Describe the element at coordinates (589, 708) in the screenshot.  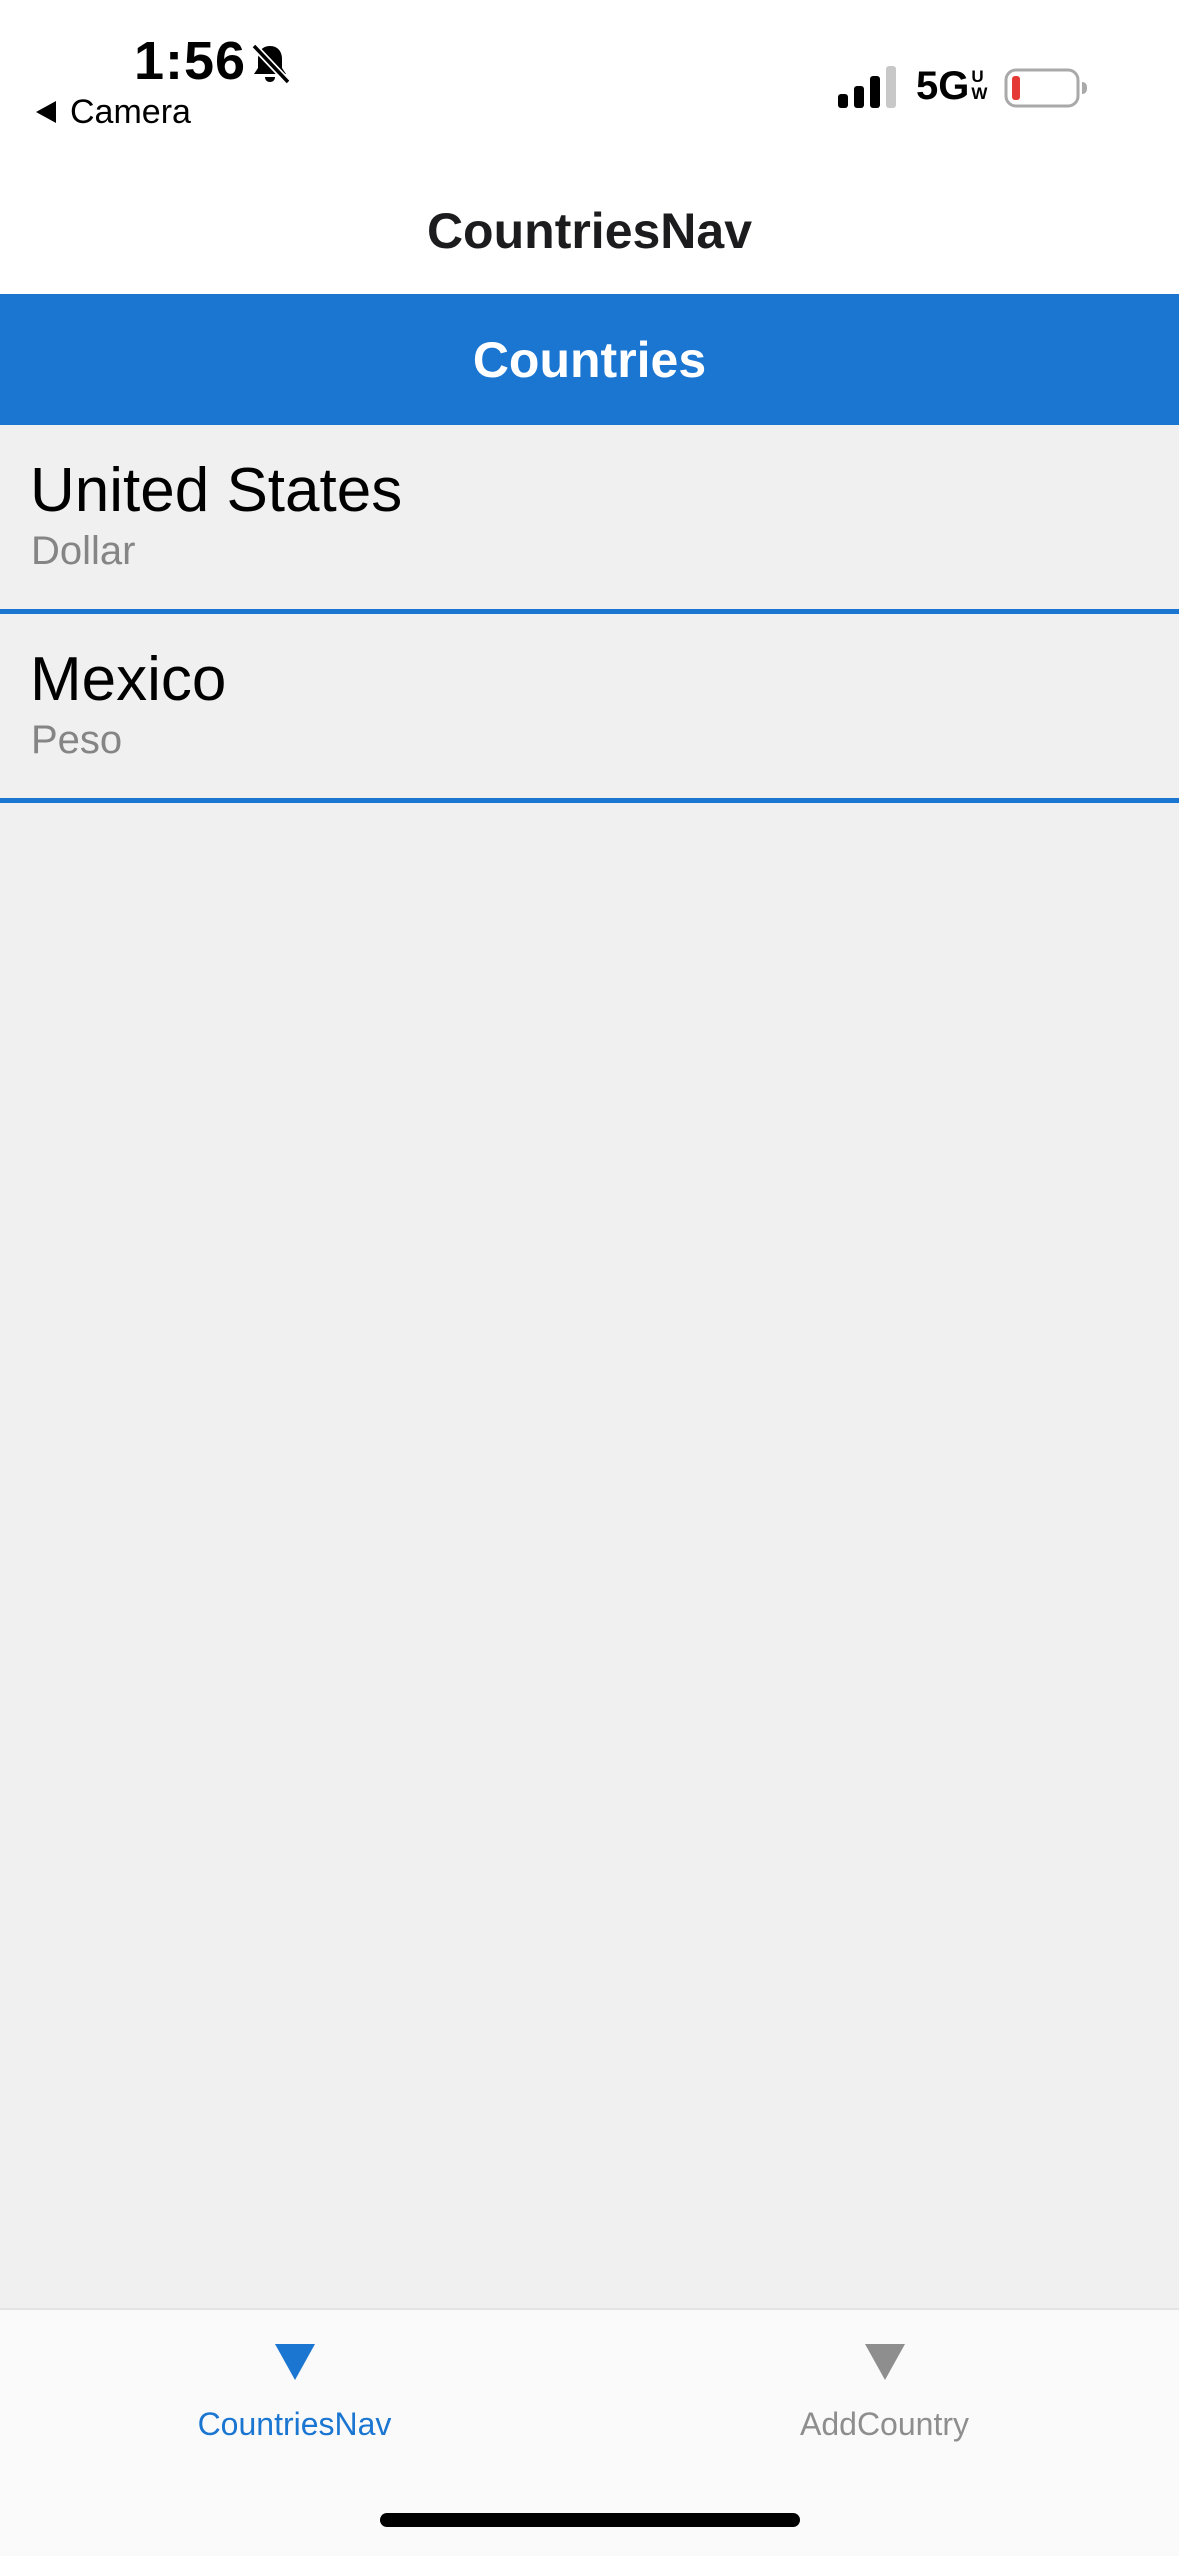
I see `list-item: Mexico Peso` at that location.